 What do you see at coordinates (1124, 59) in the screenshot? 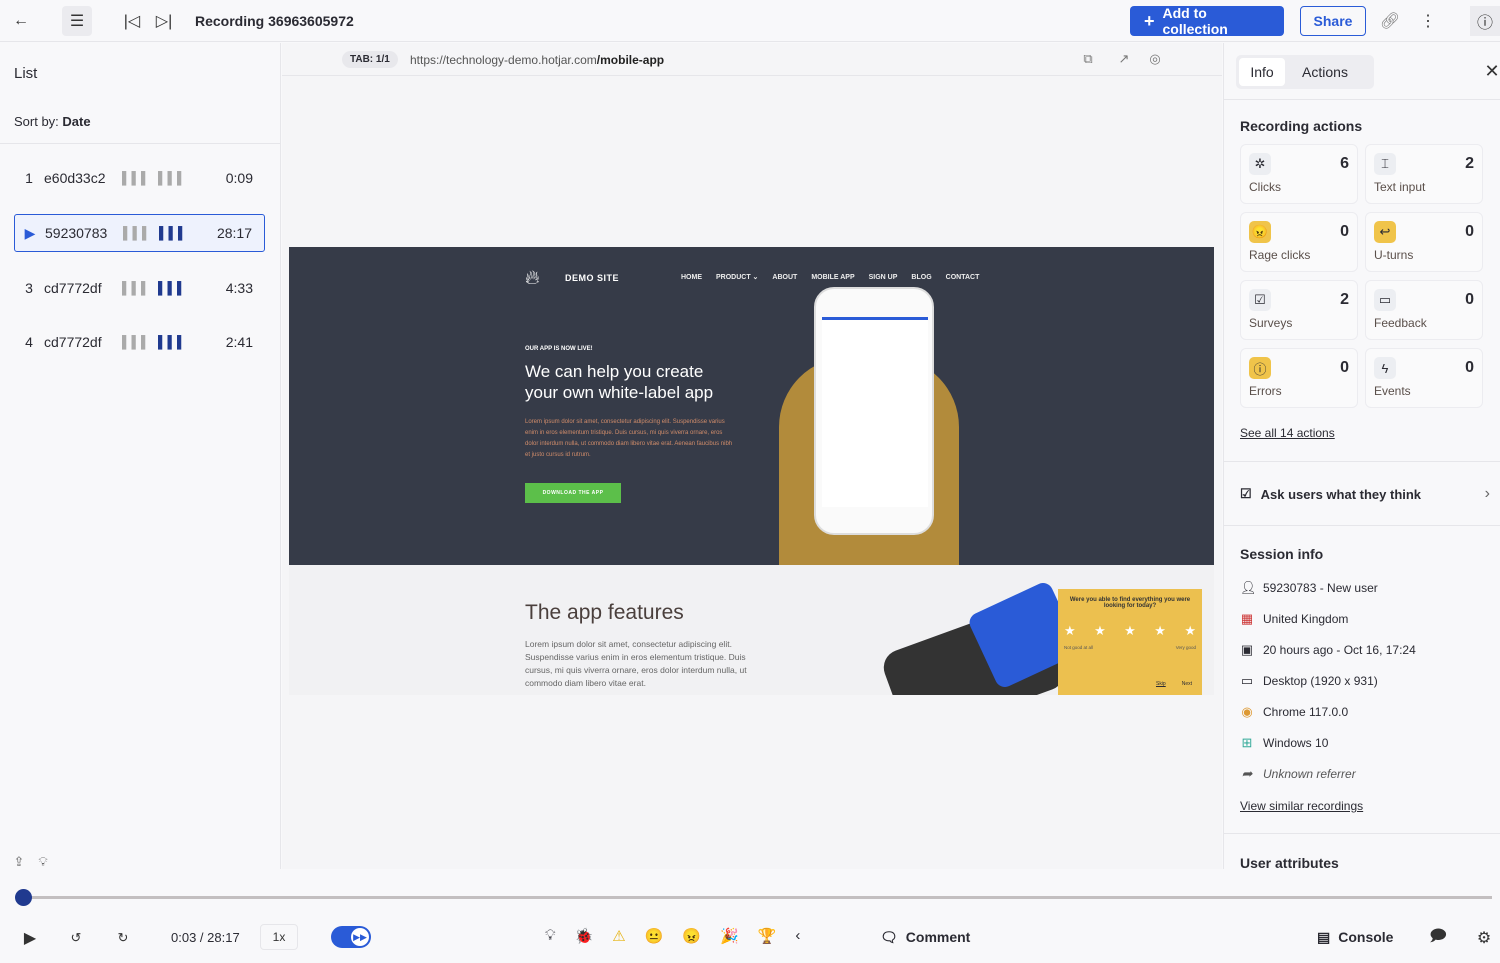
I see `open-external-icon: ↗` at bounding box center [1124, 59].